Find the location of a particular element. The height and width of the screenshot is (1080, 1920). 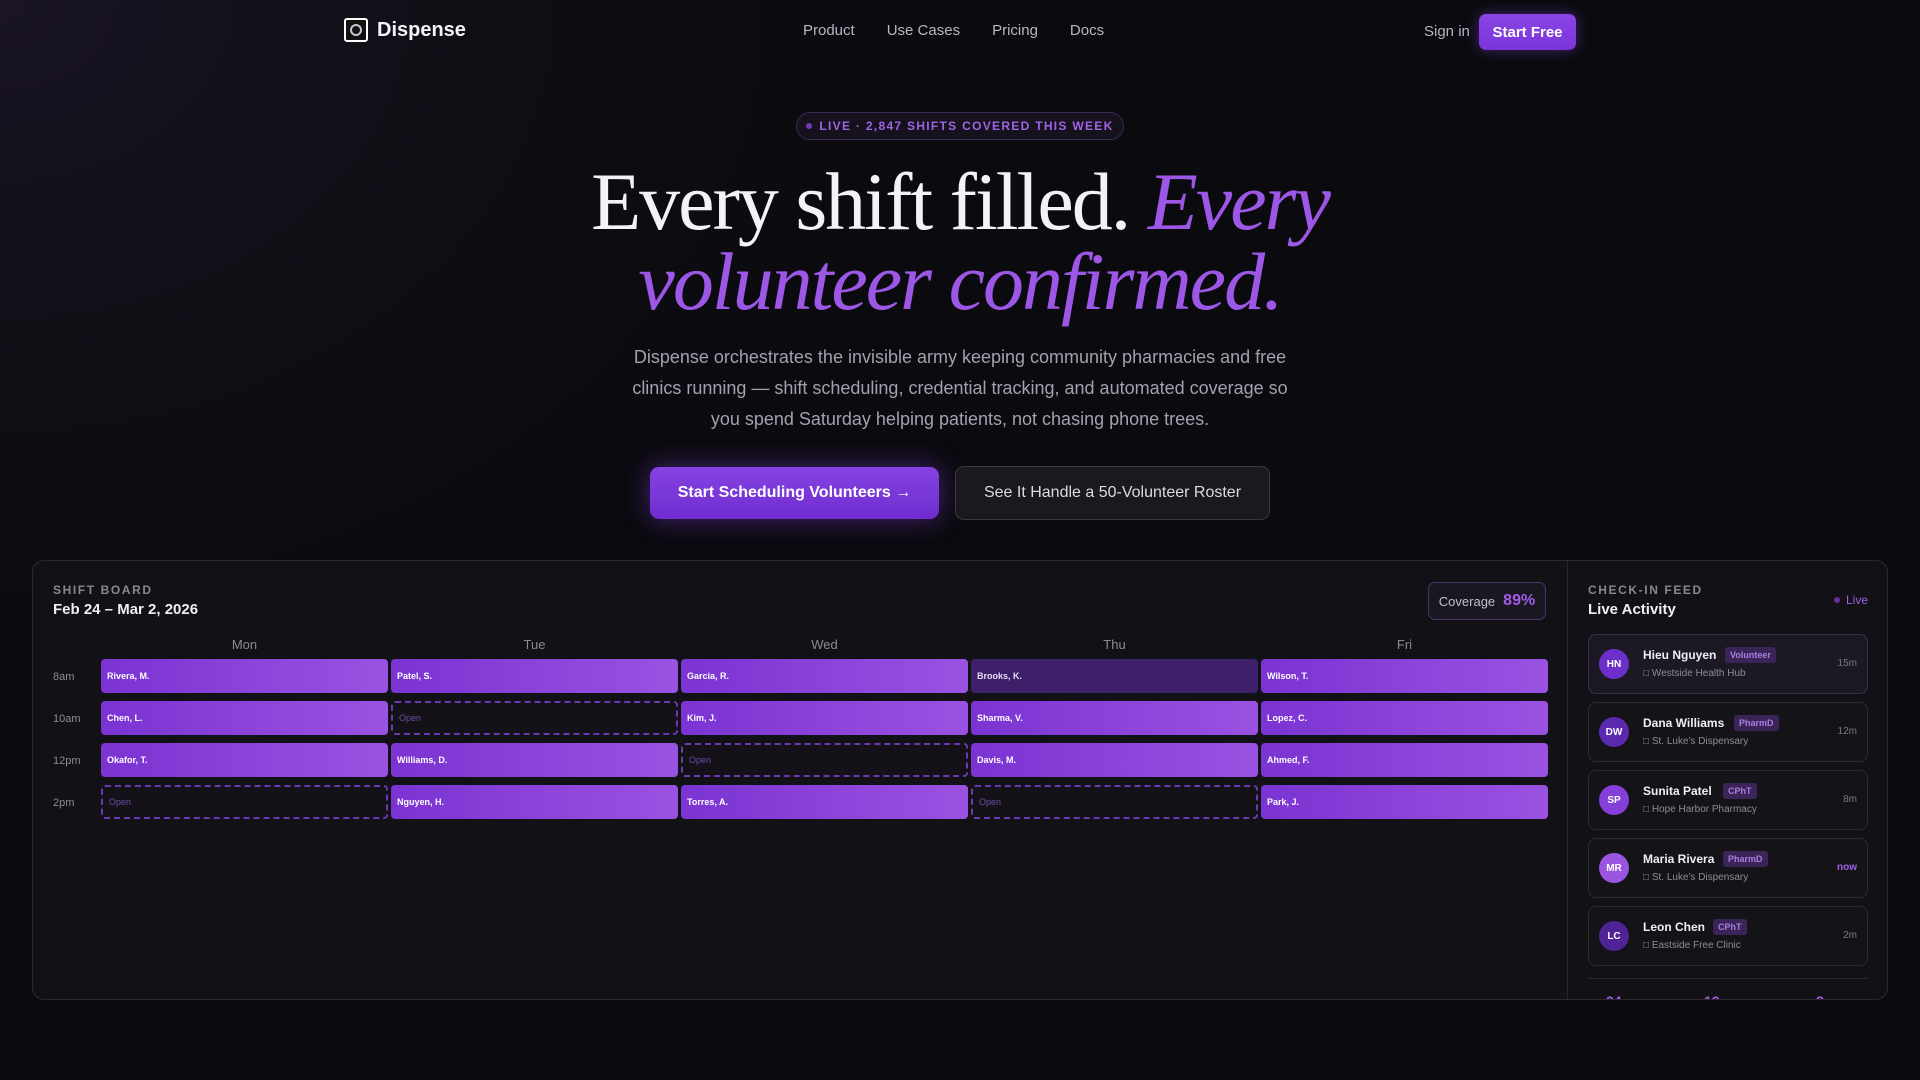

sign-in-link: Sign in is located at coordinates (1447, 31).